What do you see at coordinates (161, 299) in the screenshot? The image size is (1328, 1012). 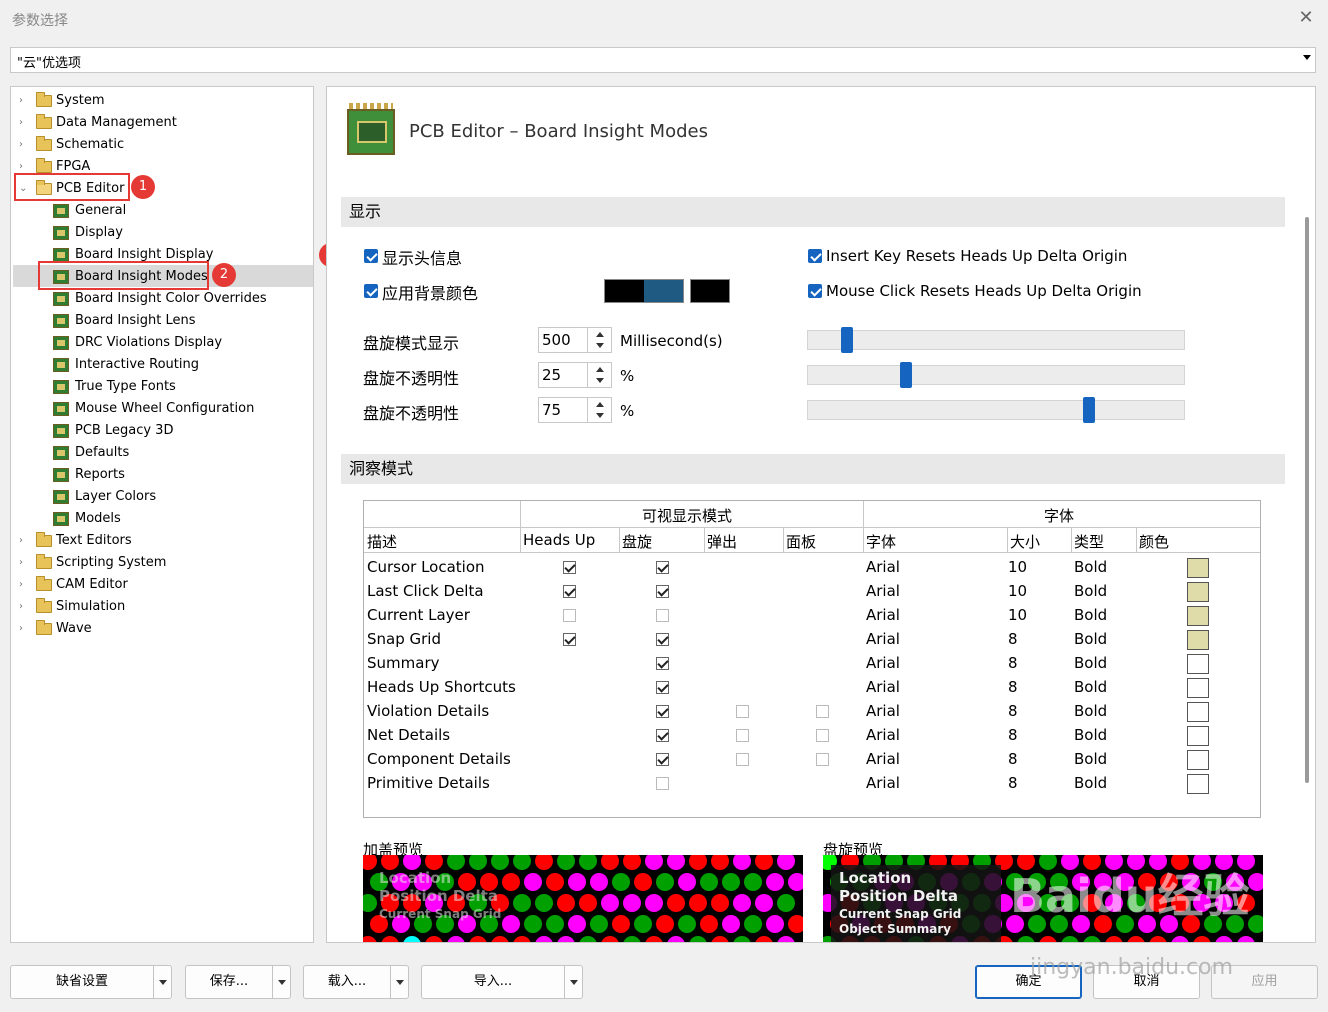 I see `tree-item-board-insight-color-overrides: Board Insight Color Overrides` at bounding box center [161, 299].